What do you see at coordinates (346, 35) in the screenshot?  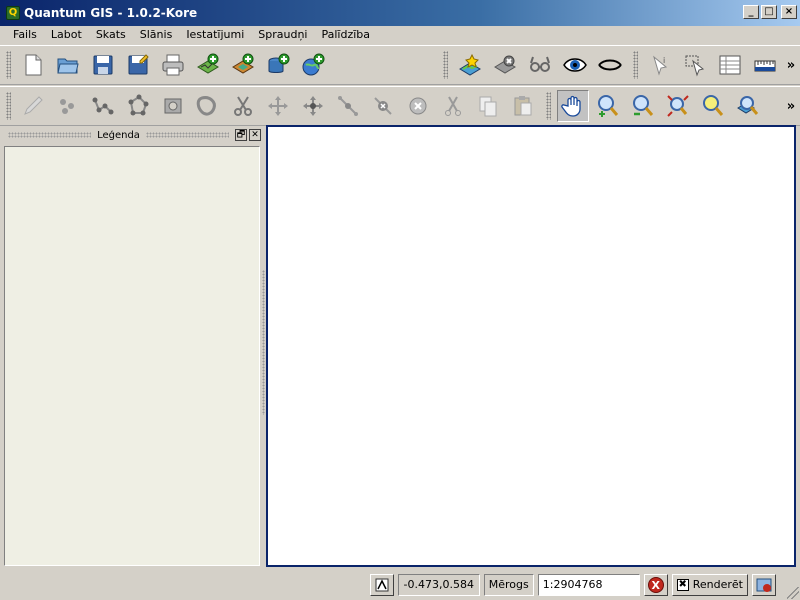 I see `menu-palidziba: Palīdzība` at bounding box center [346, 35].